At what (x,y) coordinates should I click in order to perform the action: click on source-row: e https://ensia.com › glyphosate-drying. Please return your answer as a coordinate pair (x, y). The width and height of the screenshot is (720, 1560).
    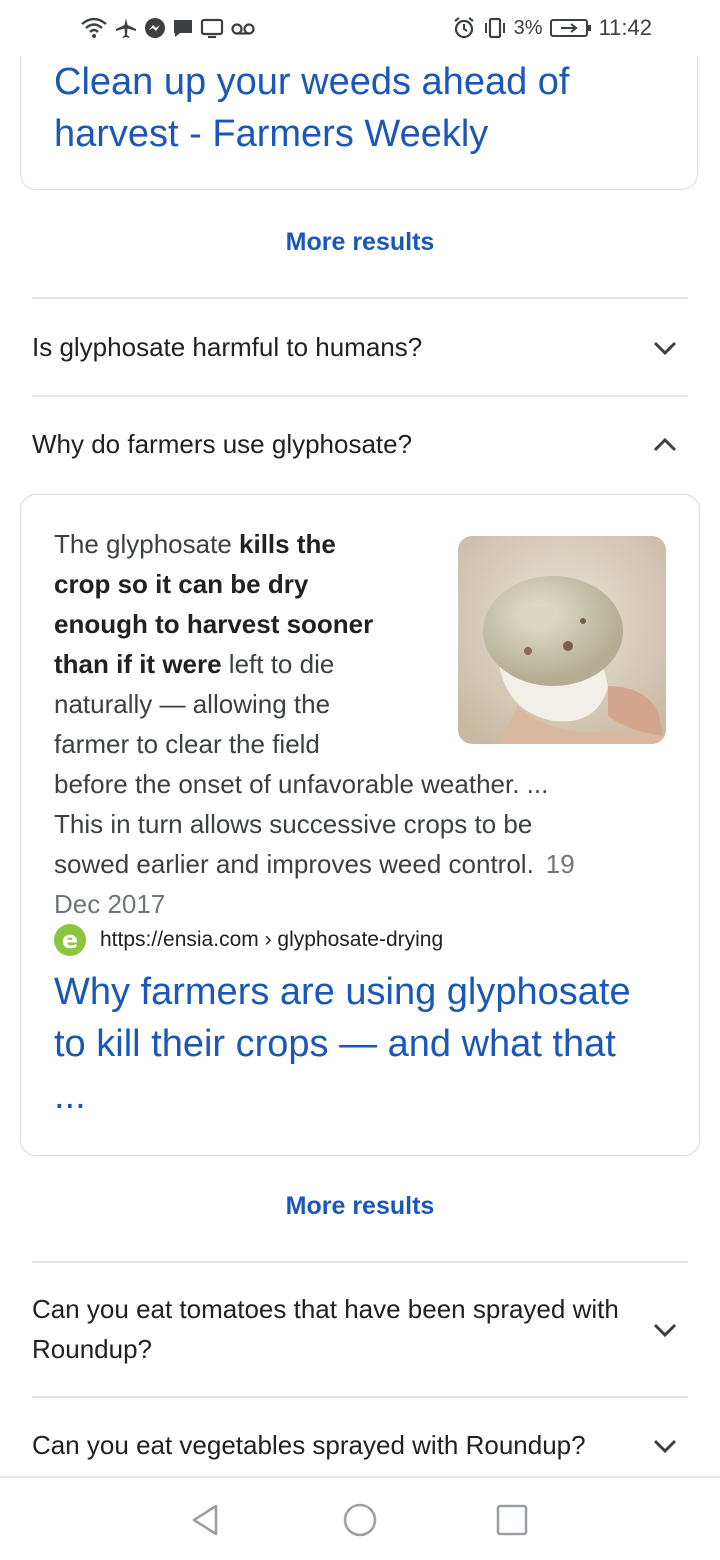
    Looking at the image, I should click on (248, 940).